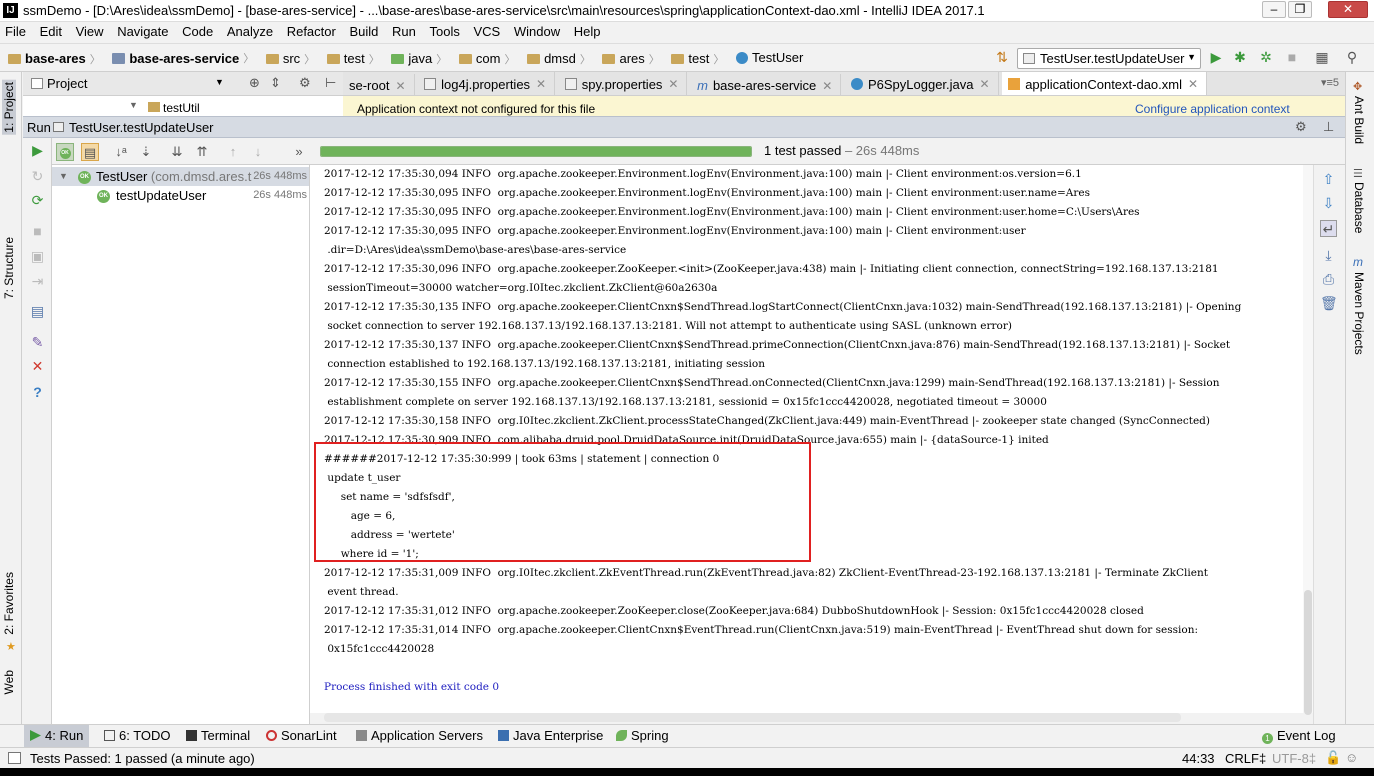  I want to click on menu-build: Build, so click(363, 32).